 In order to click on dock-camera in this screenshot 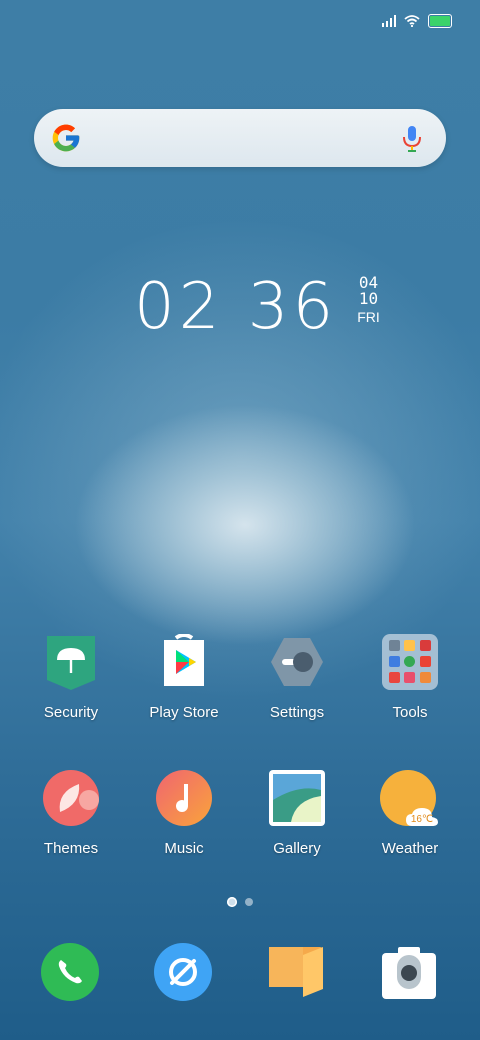, I will do `click(409, 972)`.